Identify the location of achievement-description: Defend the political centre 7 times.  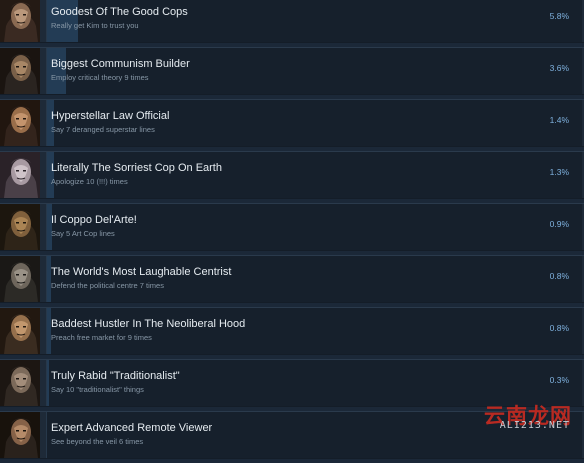
(107, 285).